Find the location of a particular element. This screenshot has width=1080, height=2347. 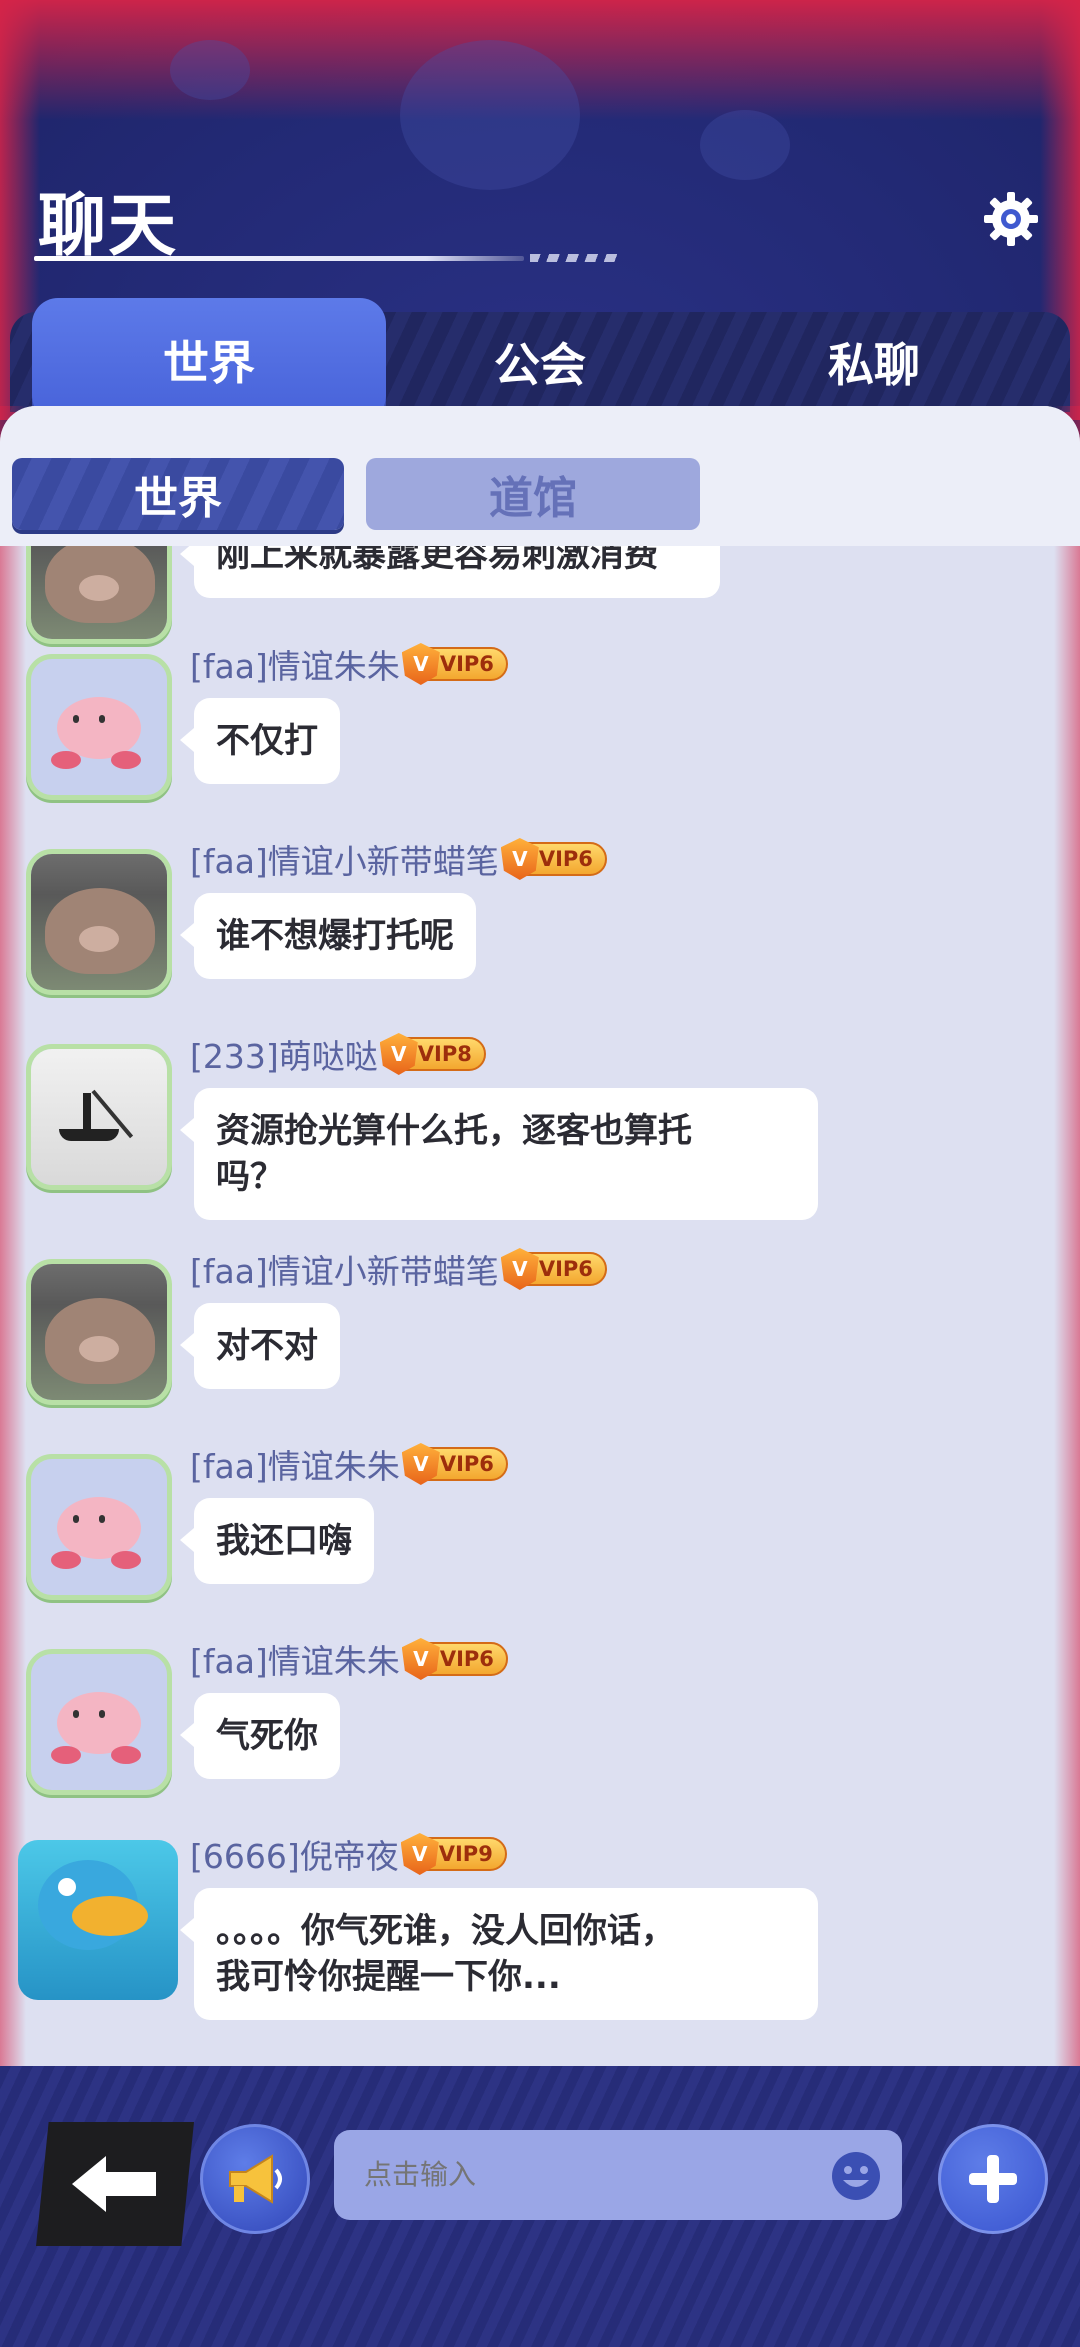

subtab-gym: 道馆 is located at coordinates (533, 494).